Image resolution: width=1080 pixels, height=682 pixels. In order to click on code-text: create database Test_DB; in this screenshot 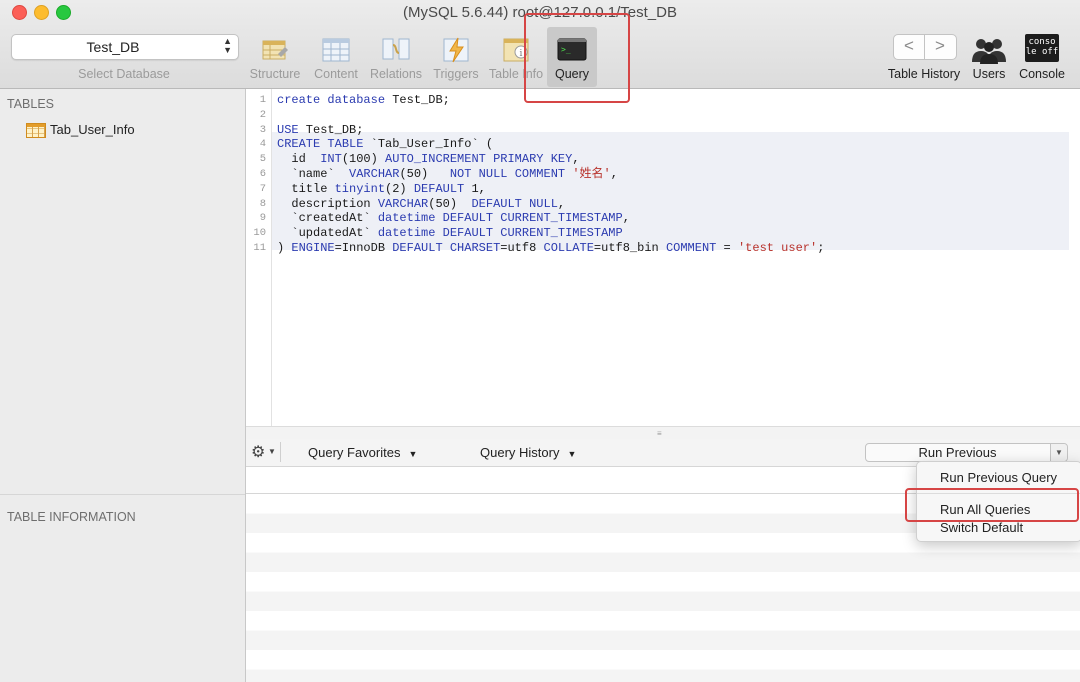, I will do `click(363, 100)`.